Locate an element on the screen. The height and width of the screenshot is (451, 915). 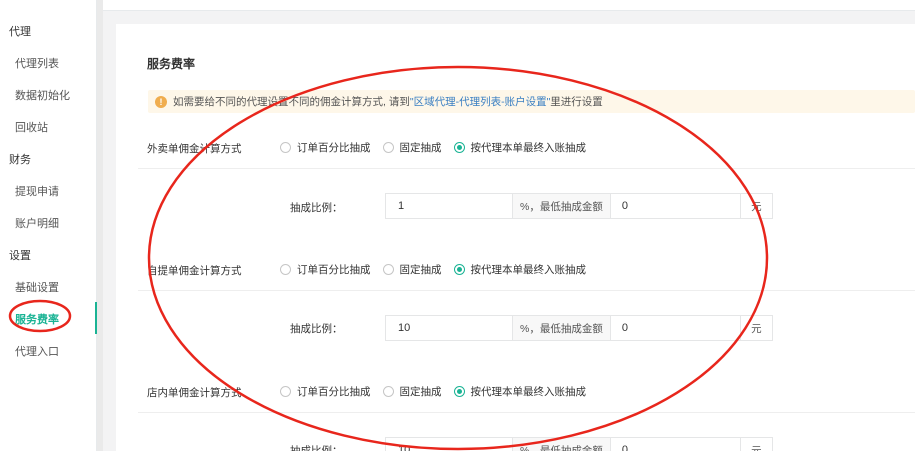
sidebar-item-recycle-bin: 回收站 is located at coordinates (31, 127).